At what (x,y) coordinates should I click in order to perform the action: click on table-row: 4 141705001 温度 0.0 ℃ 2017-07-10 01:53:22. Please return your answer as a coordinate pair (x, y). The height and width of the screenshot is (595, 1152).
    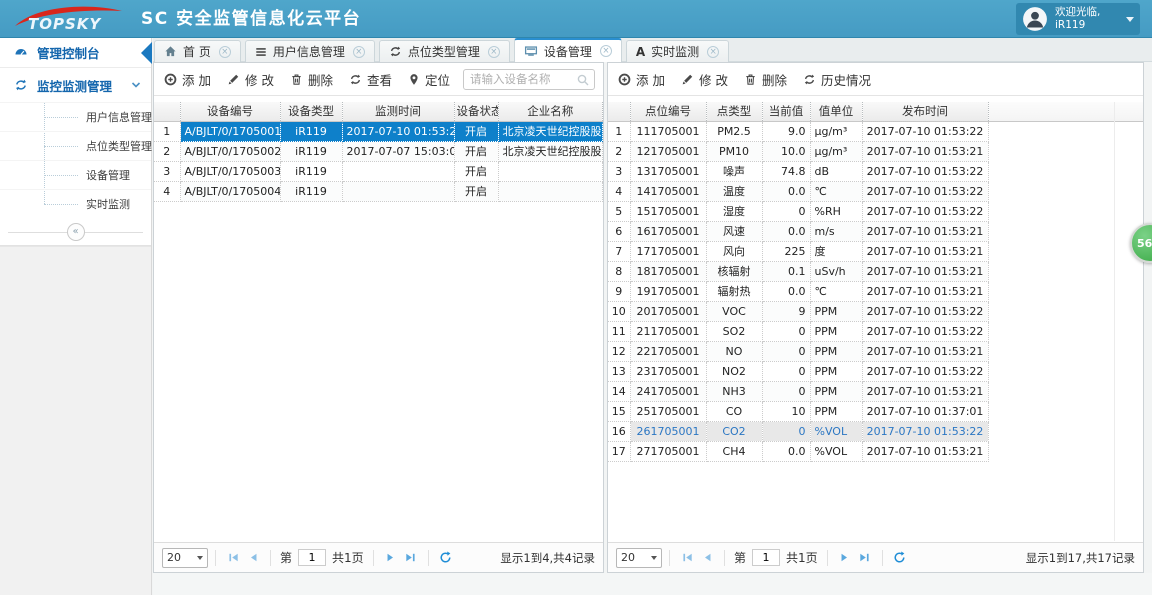
    Looking at the image, I should click on (875, 191).